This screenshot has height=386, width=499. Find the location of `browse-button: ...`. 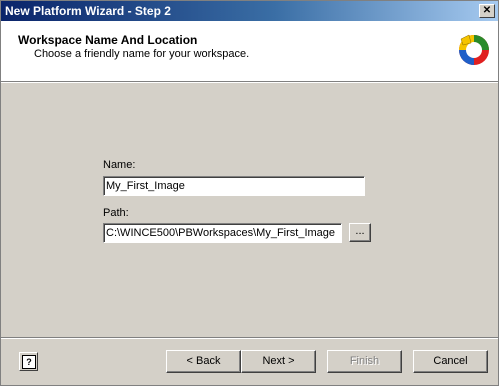

browse-button: ... is located at coordinates (360, 232).